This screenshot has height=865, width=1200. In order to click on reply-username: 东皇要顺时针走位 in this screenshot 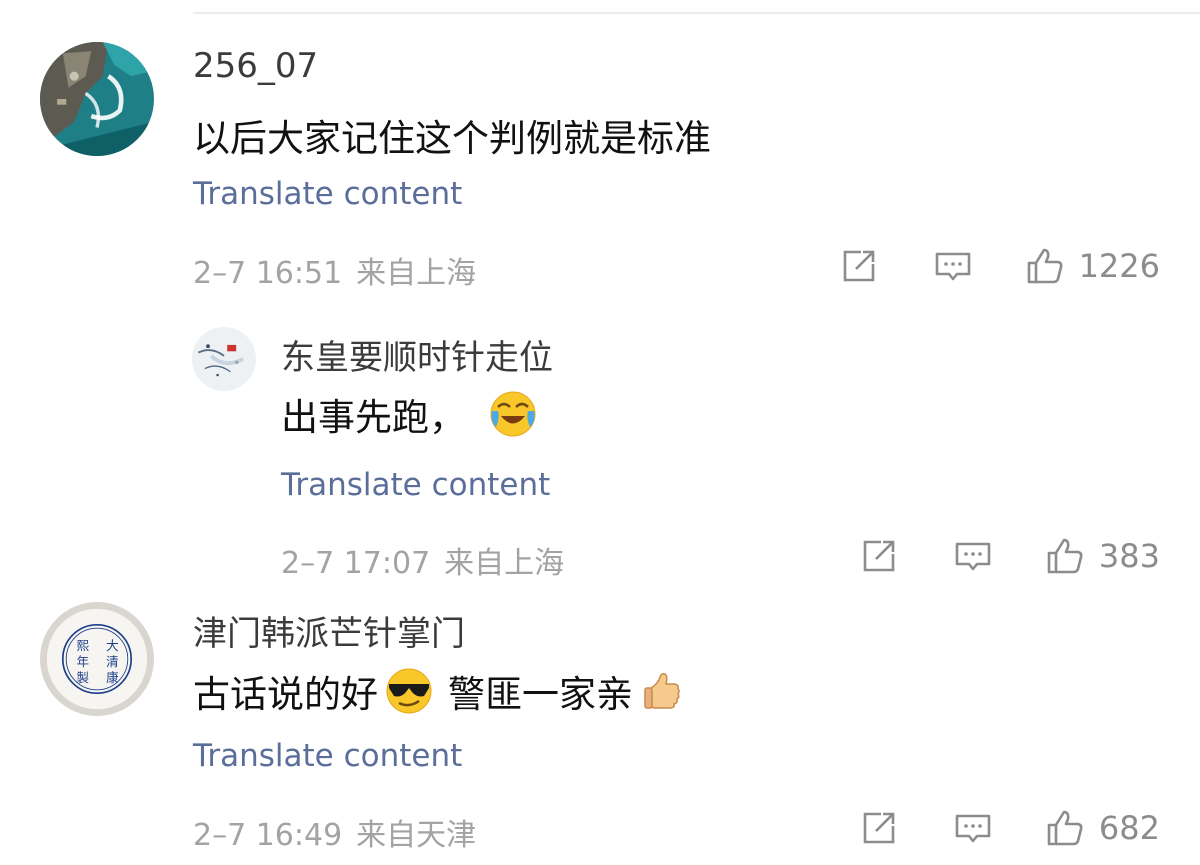, I will do `click(417, 354)`.